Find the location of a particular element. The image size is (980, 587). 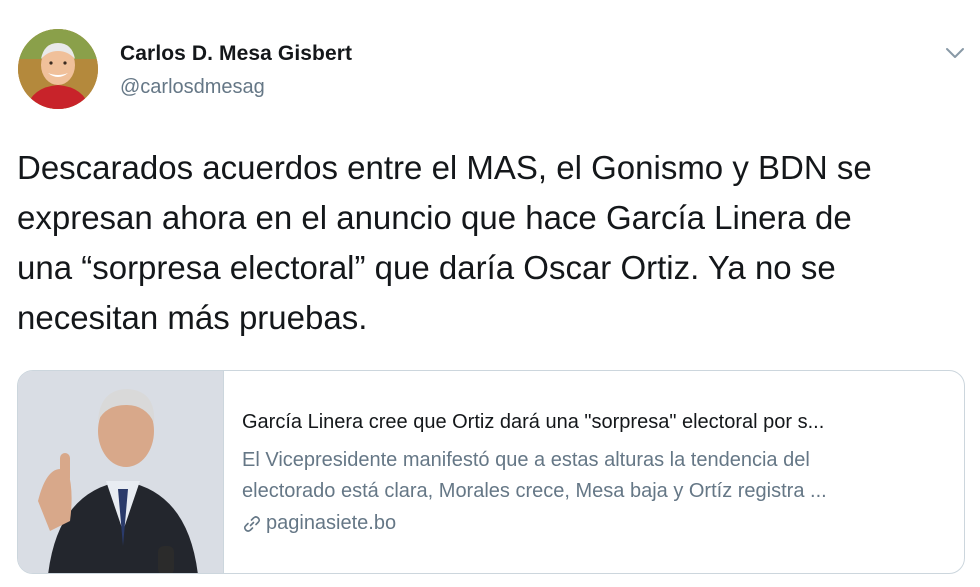

card-domain-link: paginasiete.bo is located at coordinates (319, 523).